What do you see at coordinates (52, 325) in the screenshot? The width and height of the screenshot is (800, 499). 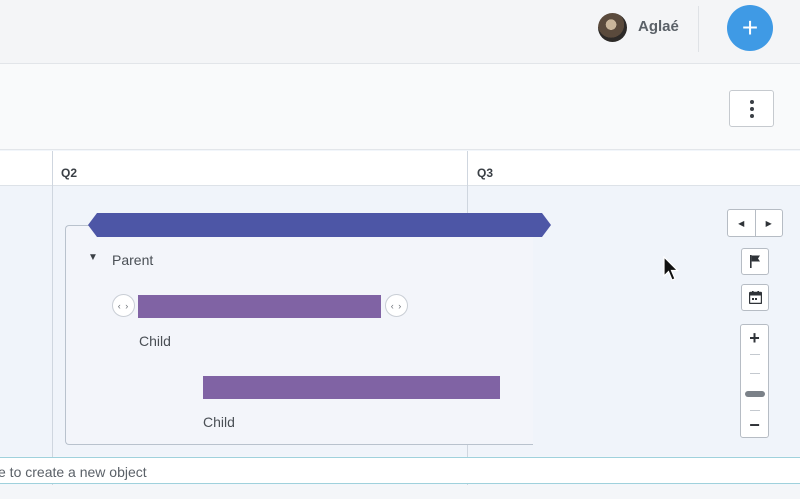 I see `column-divider` at bounding box center [52, 325].